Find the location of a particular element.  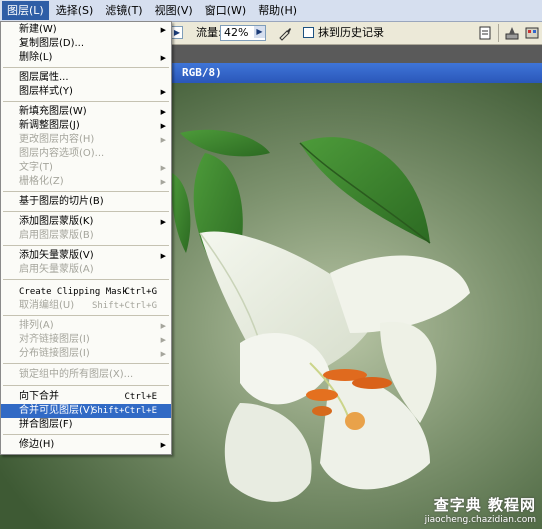

menu-item-rasterize: 栅格化(Z) ▶ is located at coordinates (86, 182).